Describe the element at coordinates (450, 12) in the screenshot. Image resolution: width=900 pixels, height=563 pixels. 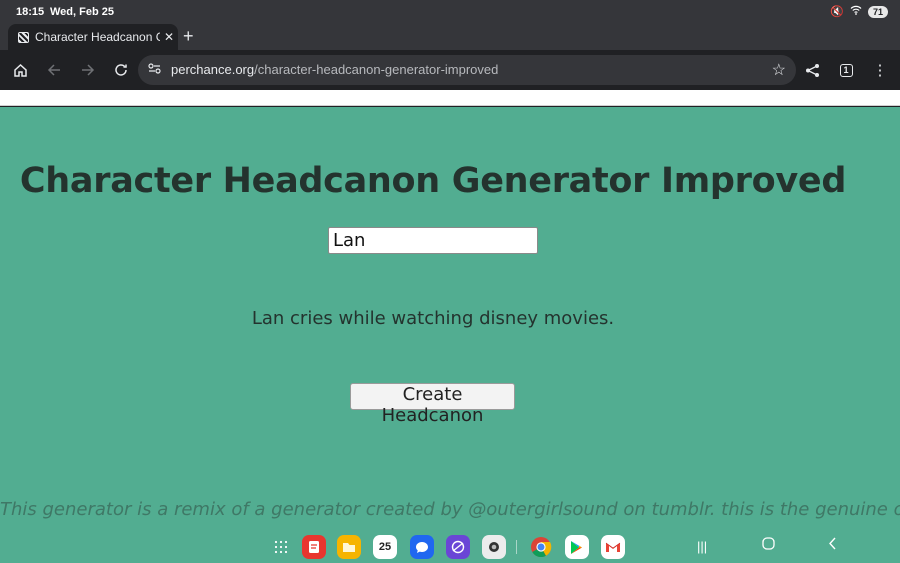
I see `status-bar: 18:15 Wed, Feb 25 🔇 71` at that location.